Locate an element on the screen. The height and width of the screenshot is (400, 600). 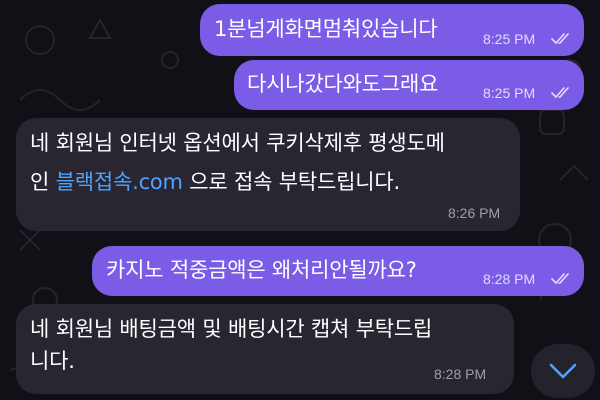
message-text-line: 네 회원님 배팅금액 및 배팅시간 캡쳐 부탁드립 is located at coordinates (231, 329).